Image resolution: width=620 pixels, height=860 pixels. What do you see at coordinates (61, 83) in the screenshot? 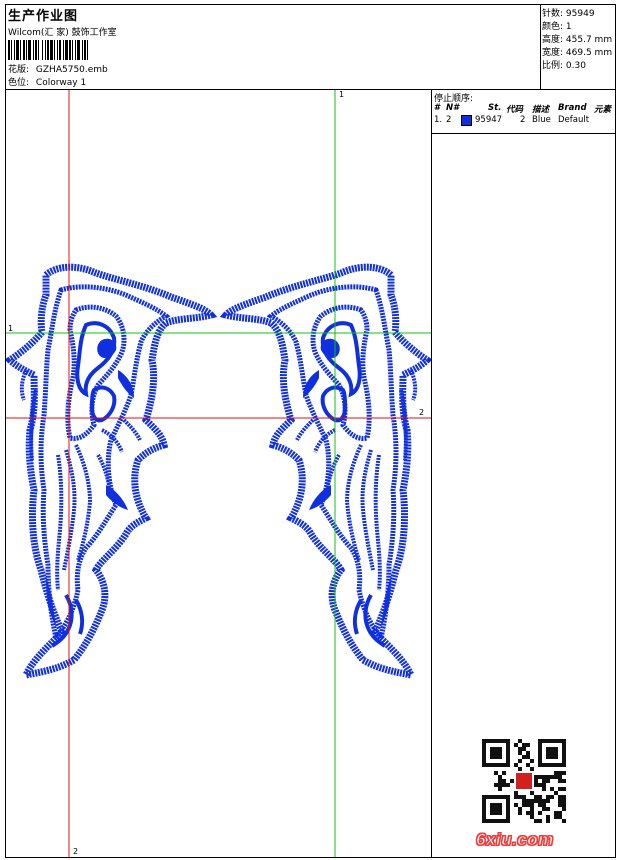
I see `colorway-name: Colorway 1` at bounding box center [61, 83].